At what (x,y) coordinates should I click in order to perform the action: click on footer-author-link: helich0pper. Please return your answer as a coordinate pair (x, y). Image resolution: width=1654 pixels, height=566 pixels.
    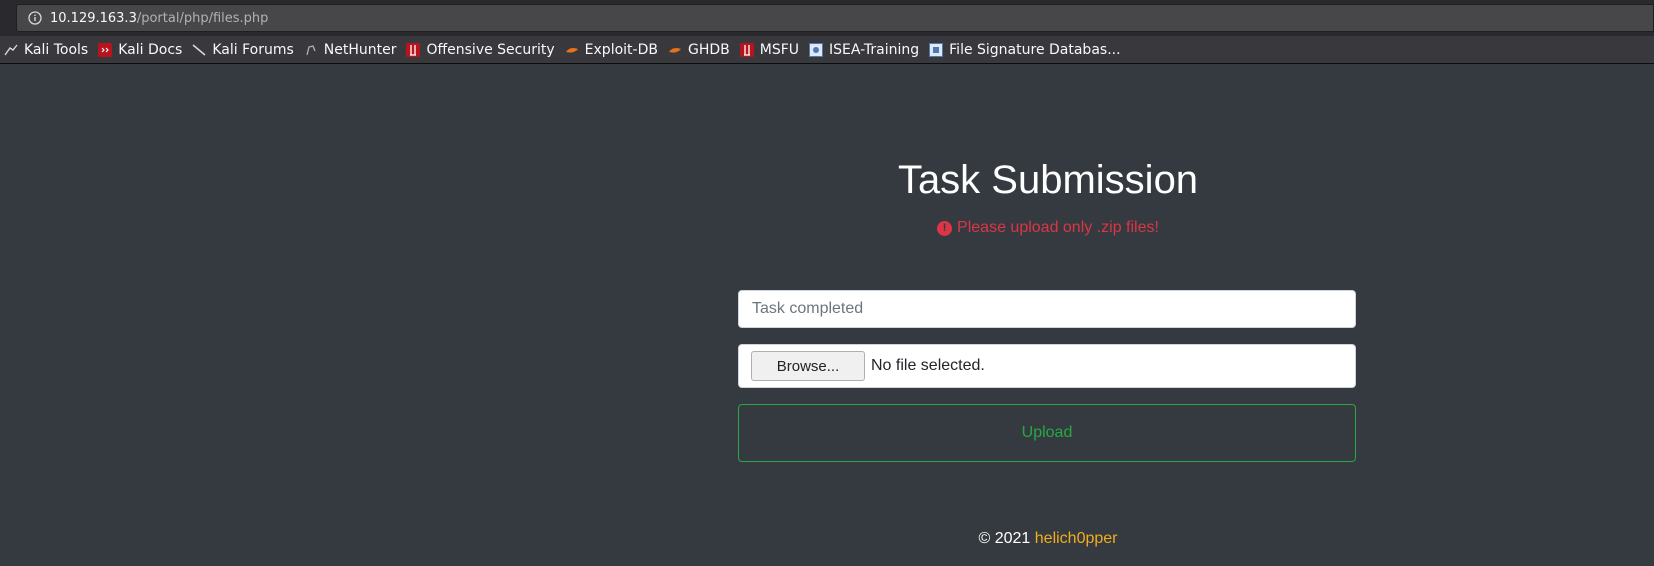
    Looking at the image, I should click on (1076, 538).